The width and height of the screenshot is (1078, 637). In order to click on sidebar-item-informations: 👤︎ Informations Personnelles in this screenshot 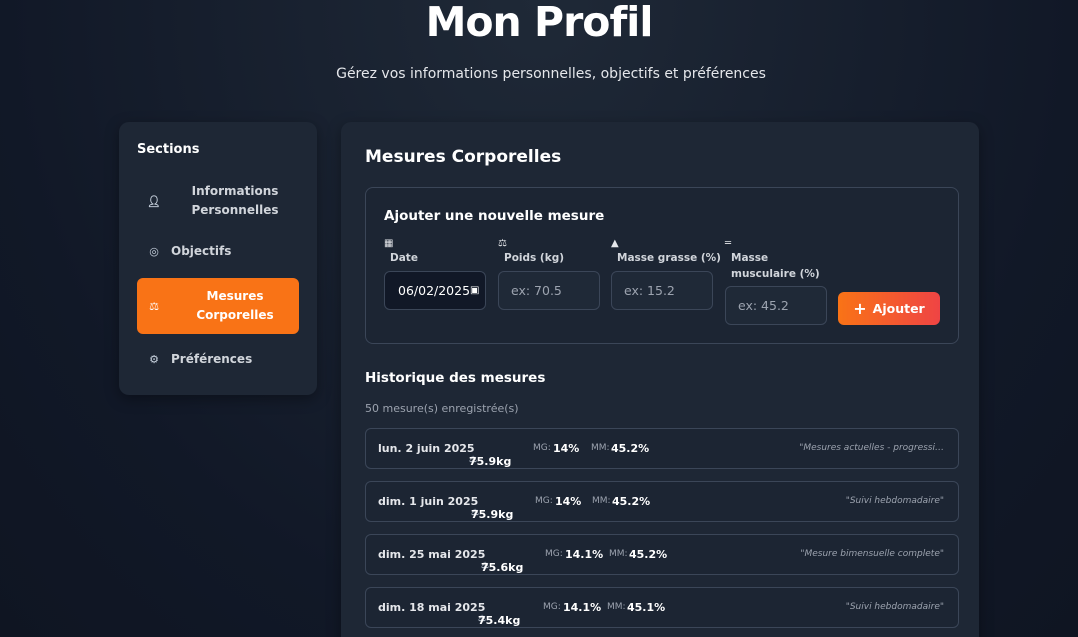, I will do `click(218, 201)`.